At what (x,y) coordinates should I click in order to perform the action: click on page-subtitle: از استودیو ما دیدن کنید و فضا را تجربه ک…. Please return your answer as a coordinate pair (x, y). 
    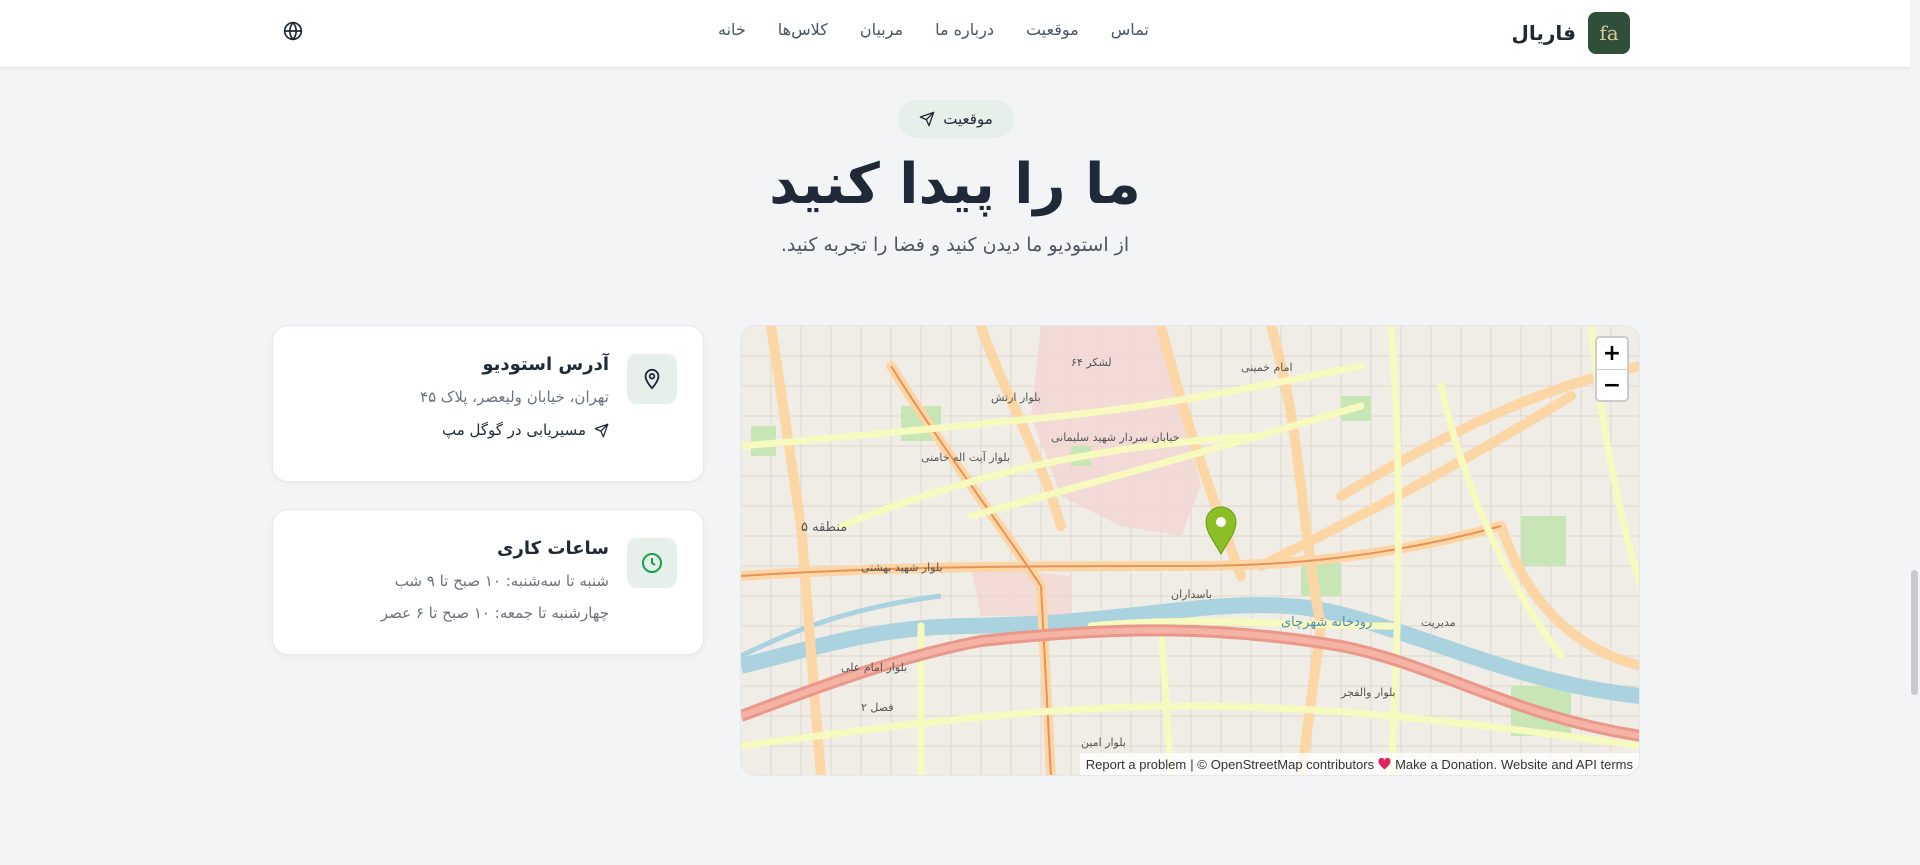
    Looking at the image, I should click on (955, 245).